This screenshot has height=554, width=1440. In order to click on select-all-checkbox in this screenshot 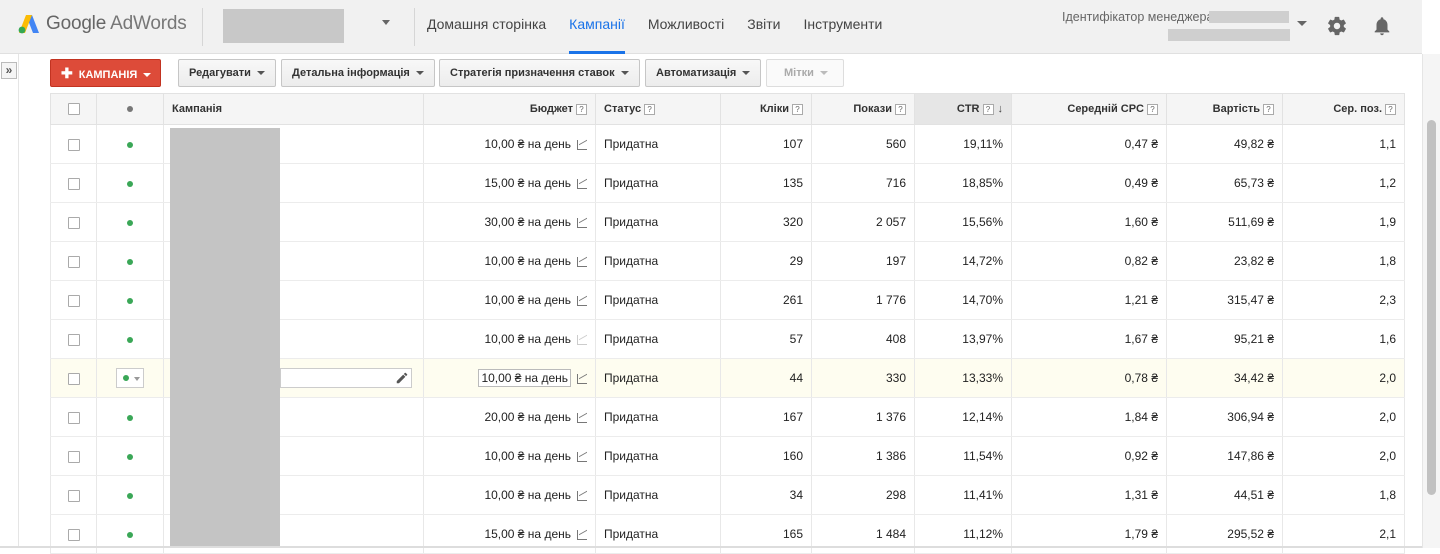, I will do `click(73, 109)`.